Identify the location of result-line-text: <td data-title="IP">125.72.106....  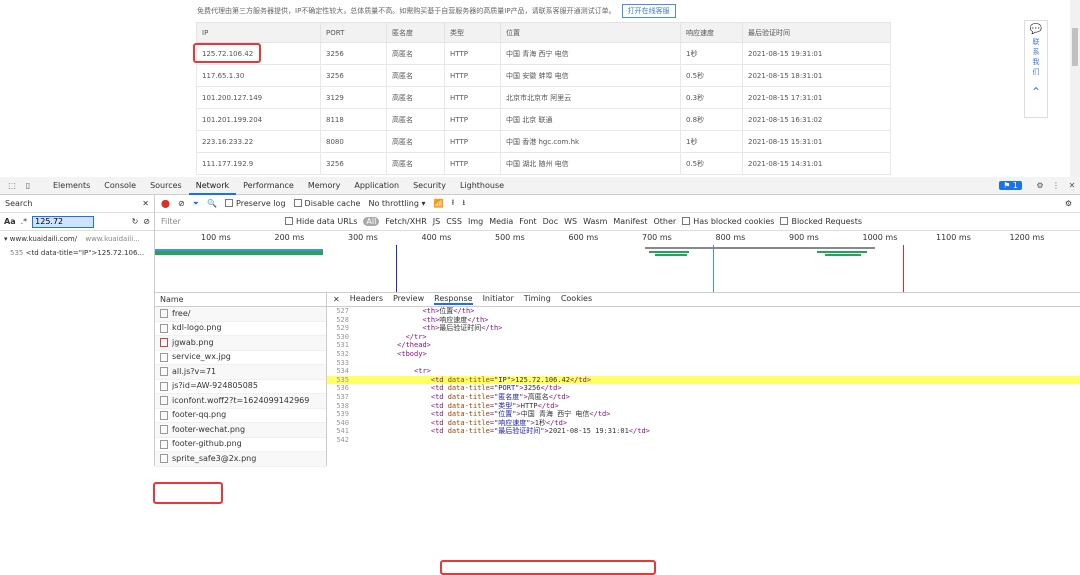
(85, 253).